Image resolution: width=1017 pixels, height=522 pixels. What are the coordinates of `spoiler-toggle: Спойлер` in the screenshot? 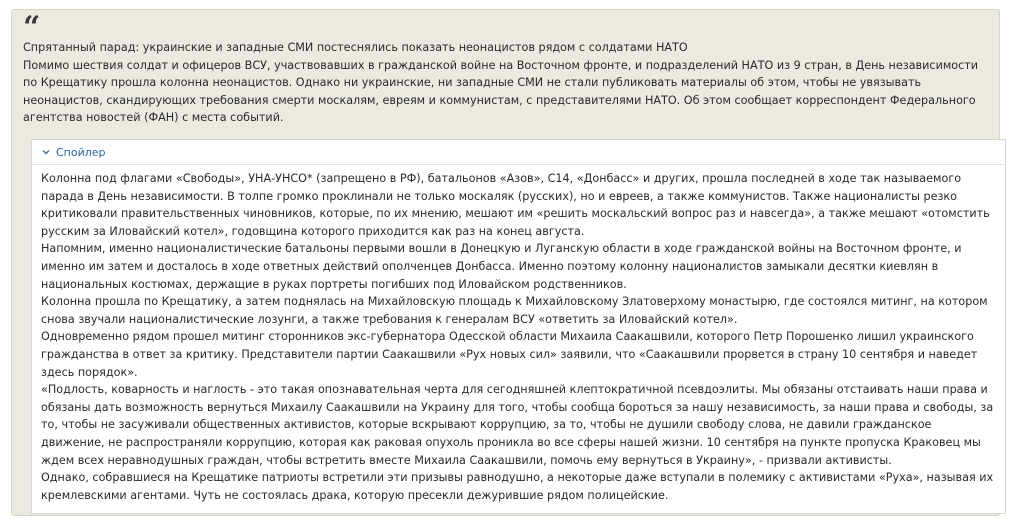 It's located at (518, 152).